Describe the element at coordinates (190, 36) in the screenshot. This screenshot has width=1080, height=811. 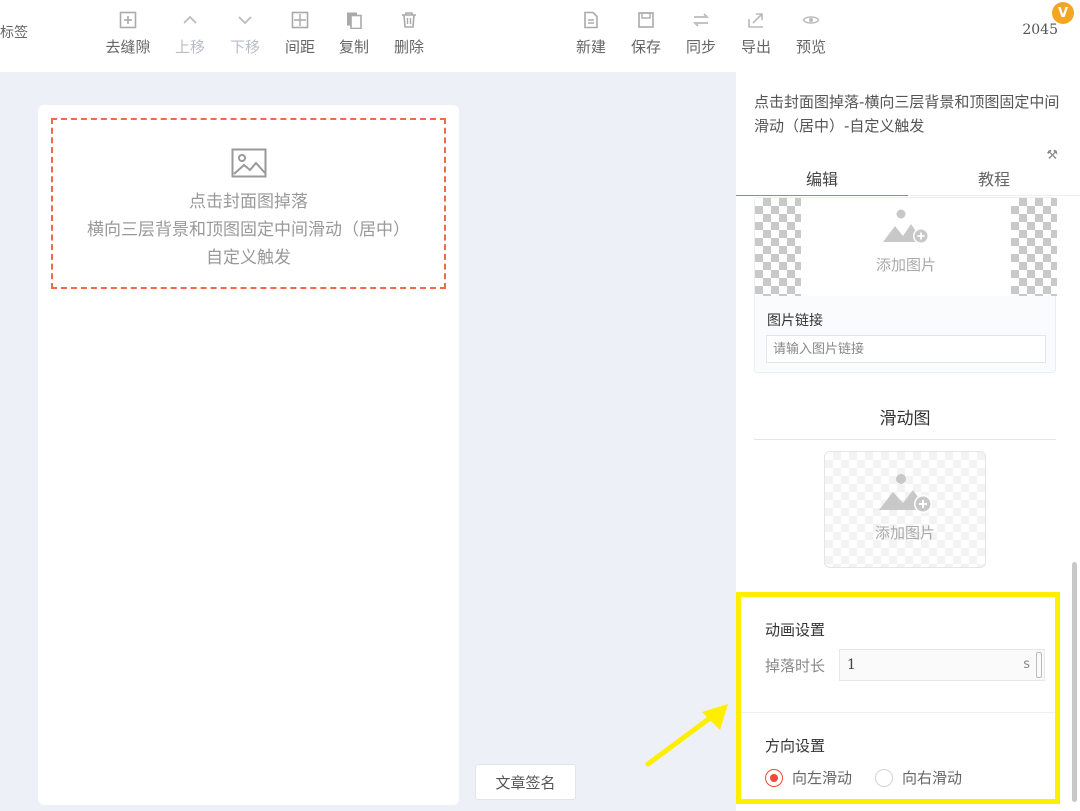
I see `move-up-button: 上移` at that location.